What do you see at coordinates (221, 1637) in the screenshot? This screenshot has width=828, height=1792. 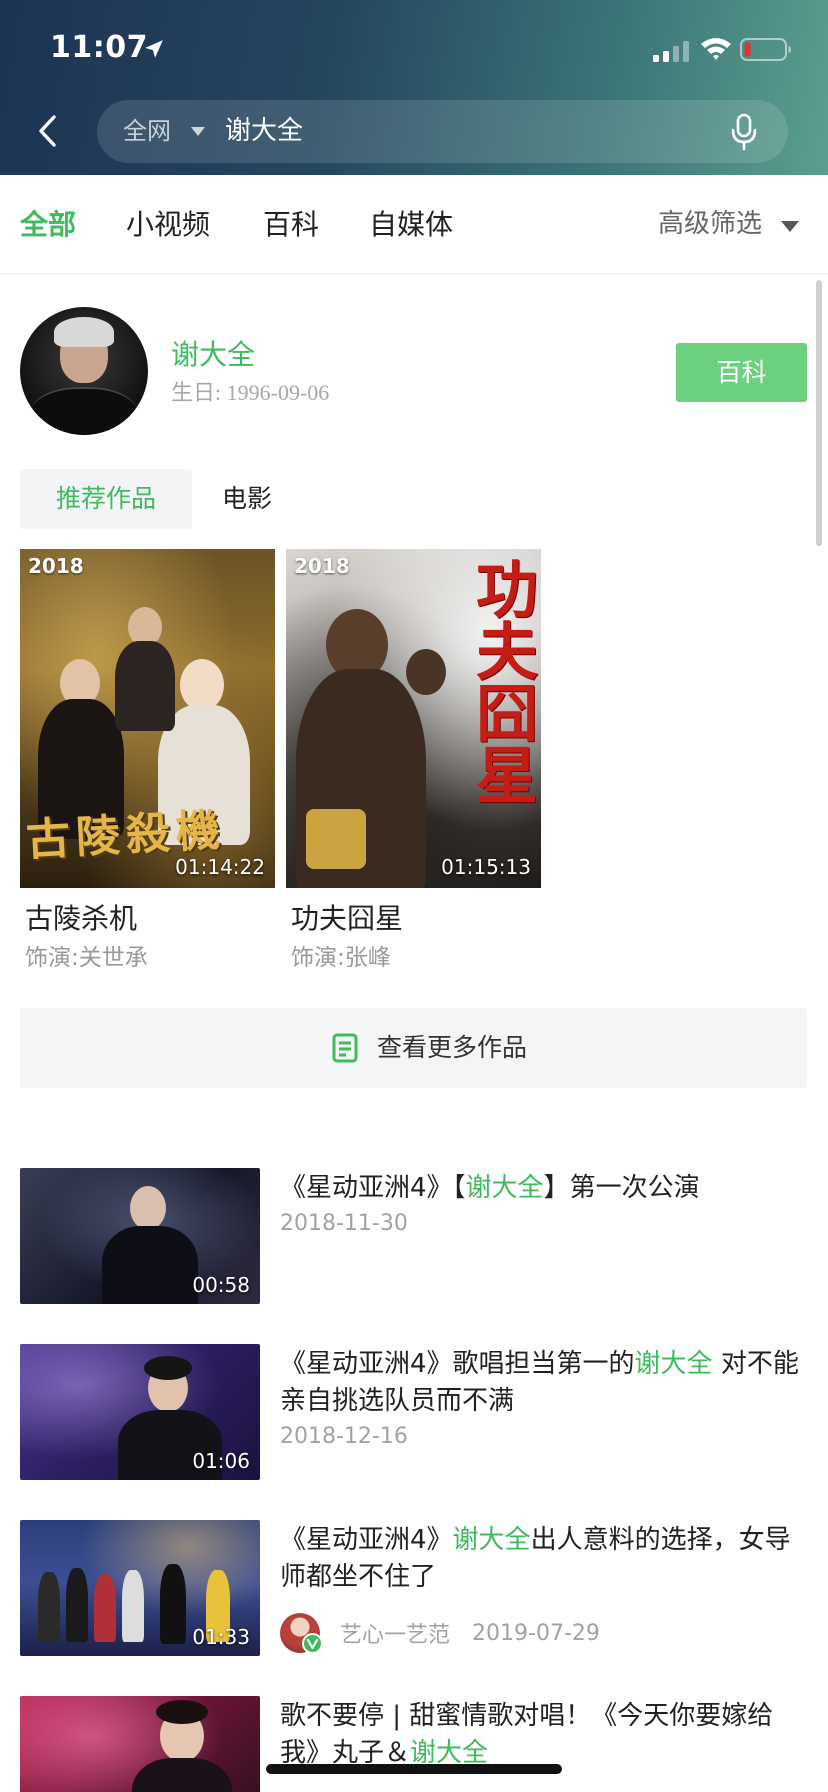 I see `video-duration: 01:33` at bounding box center [221, 1637].